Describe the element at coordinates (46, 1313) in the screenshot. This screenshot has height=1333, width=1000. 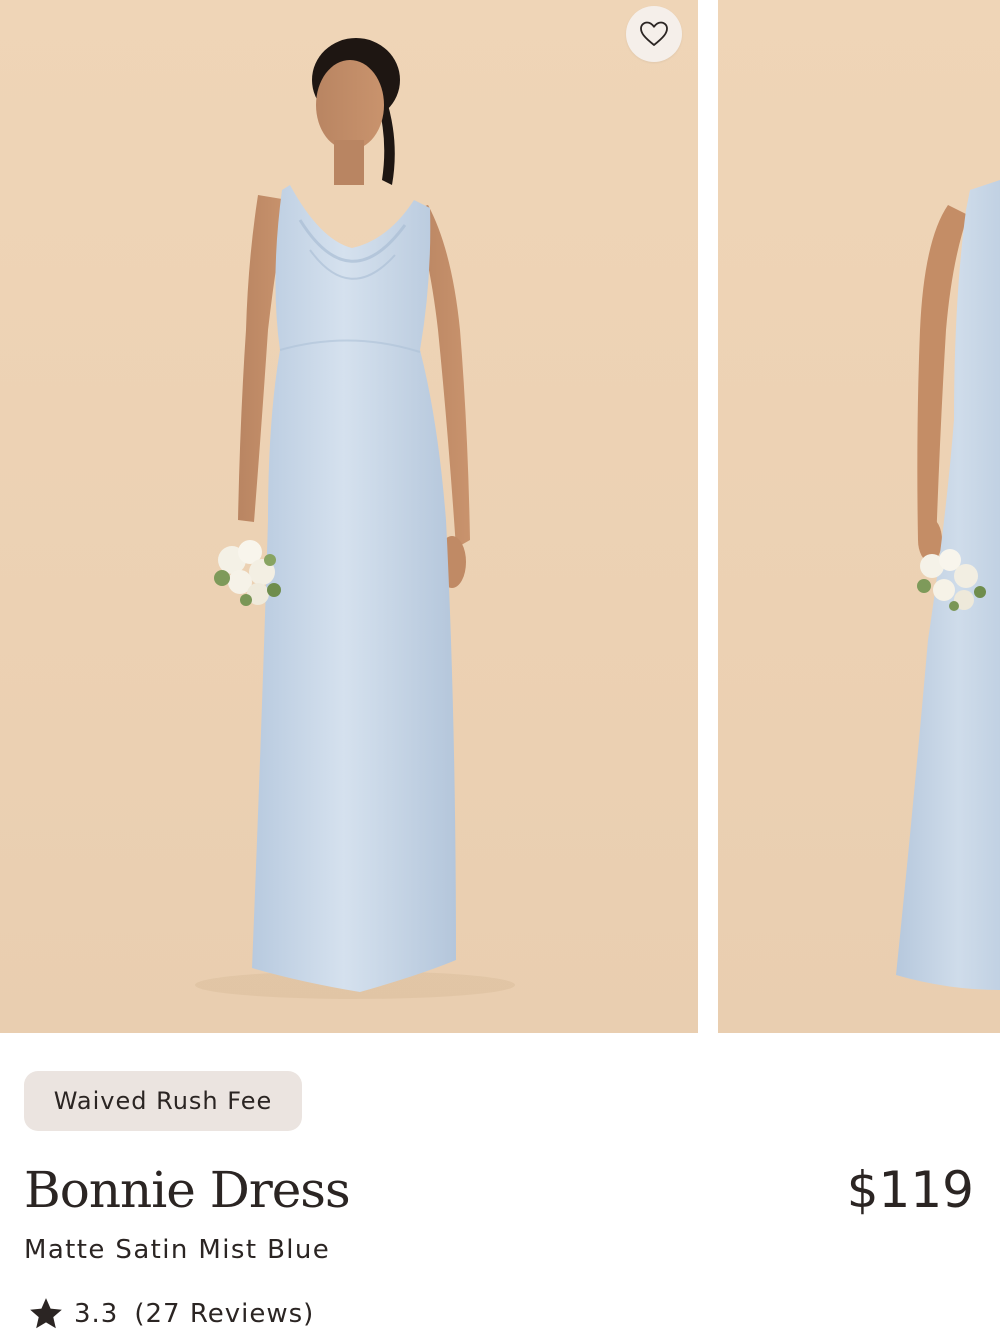
I see `star-icon` at that location.